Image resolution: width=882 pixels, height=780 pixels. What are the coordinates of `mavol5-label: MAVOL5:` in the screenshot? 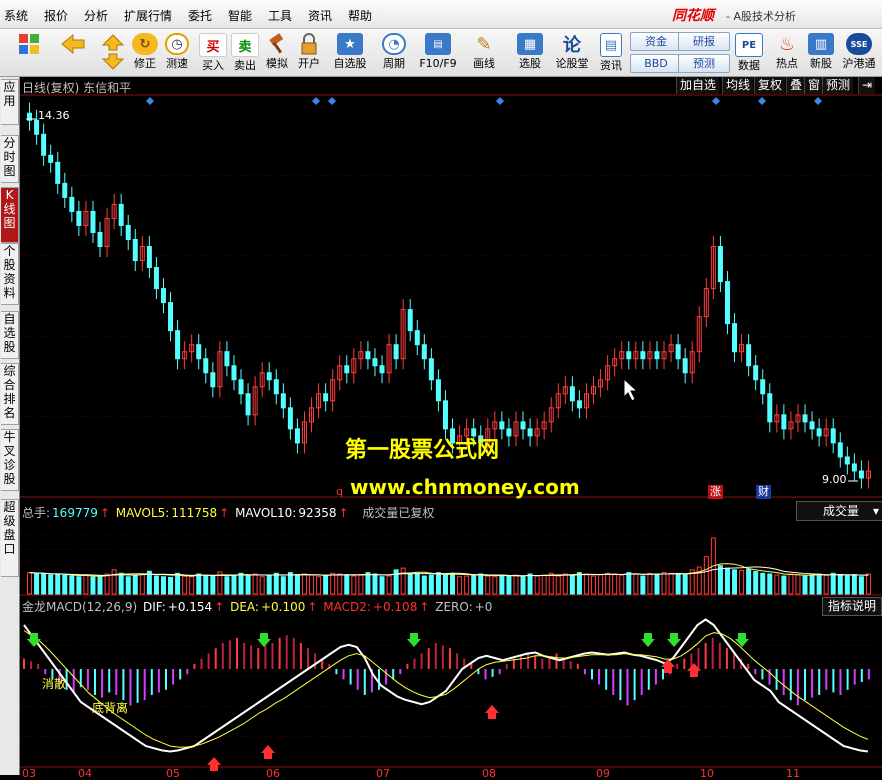 It's located at (142, 513).